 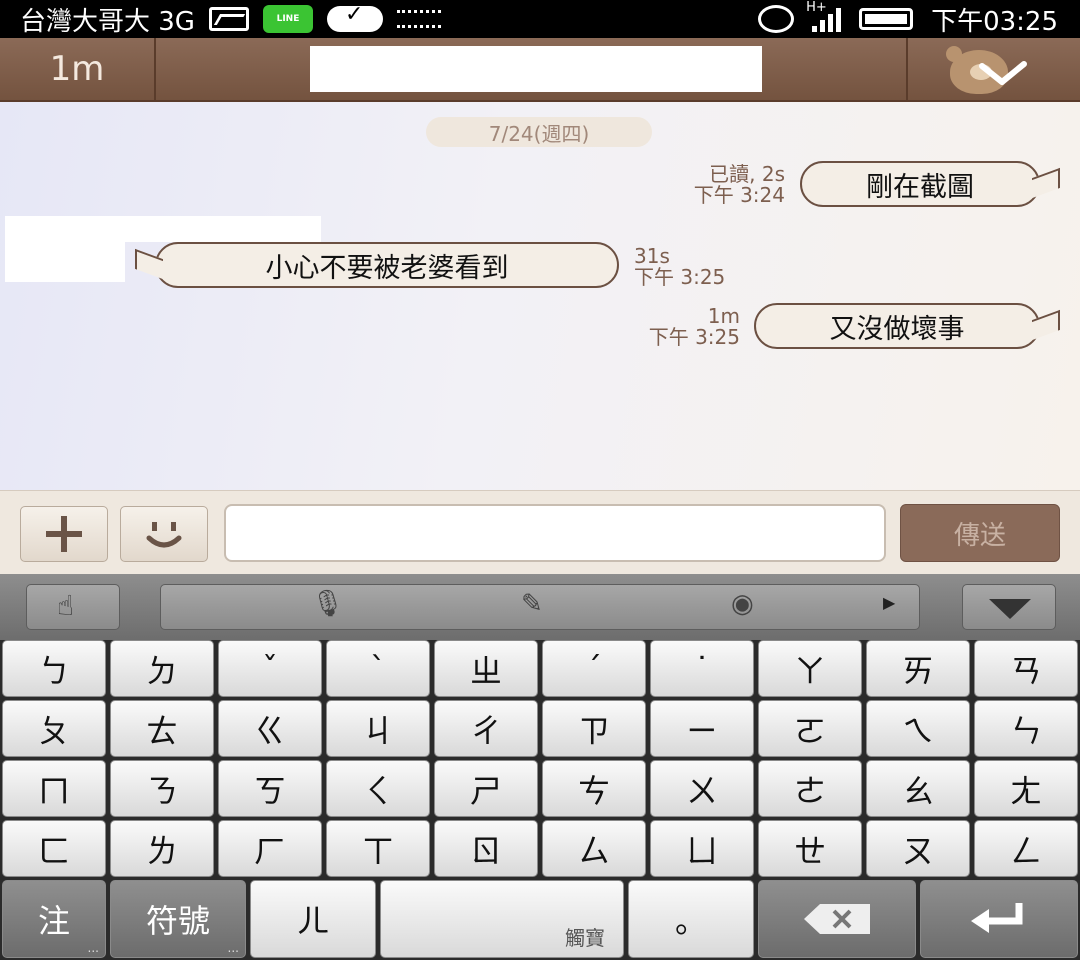 What do you see at coordinates (228, 19) in the screenshot?
I see `image-notification-icon` at bounding box center [228, 19].